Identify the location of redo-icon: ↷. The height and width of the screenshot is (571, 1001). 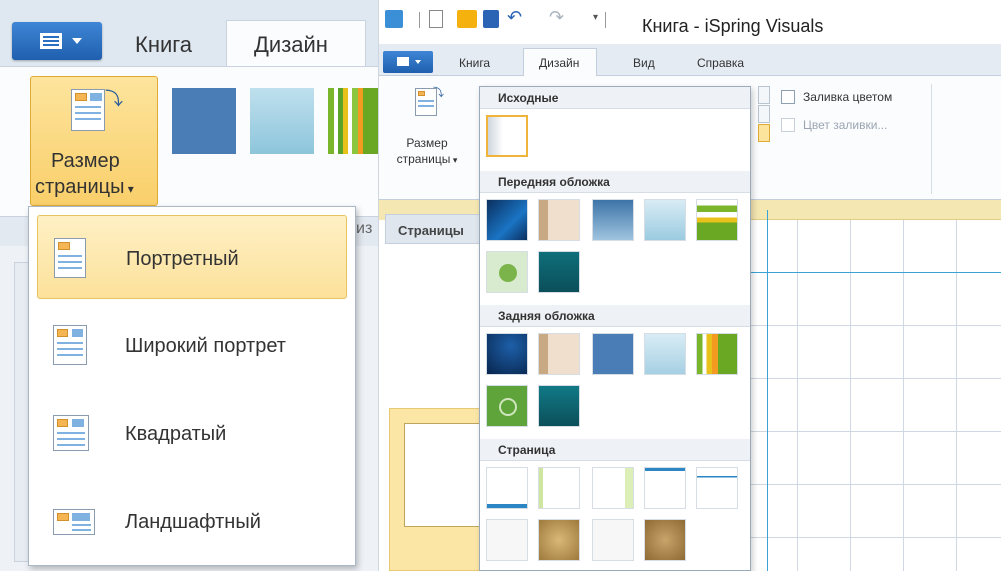
(558, 17).